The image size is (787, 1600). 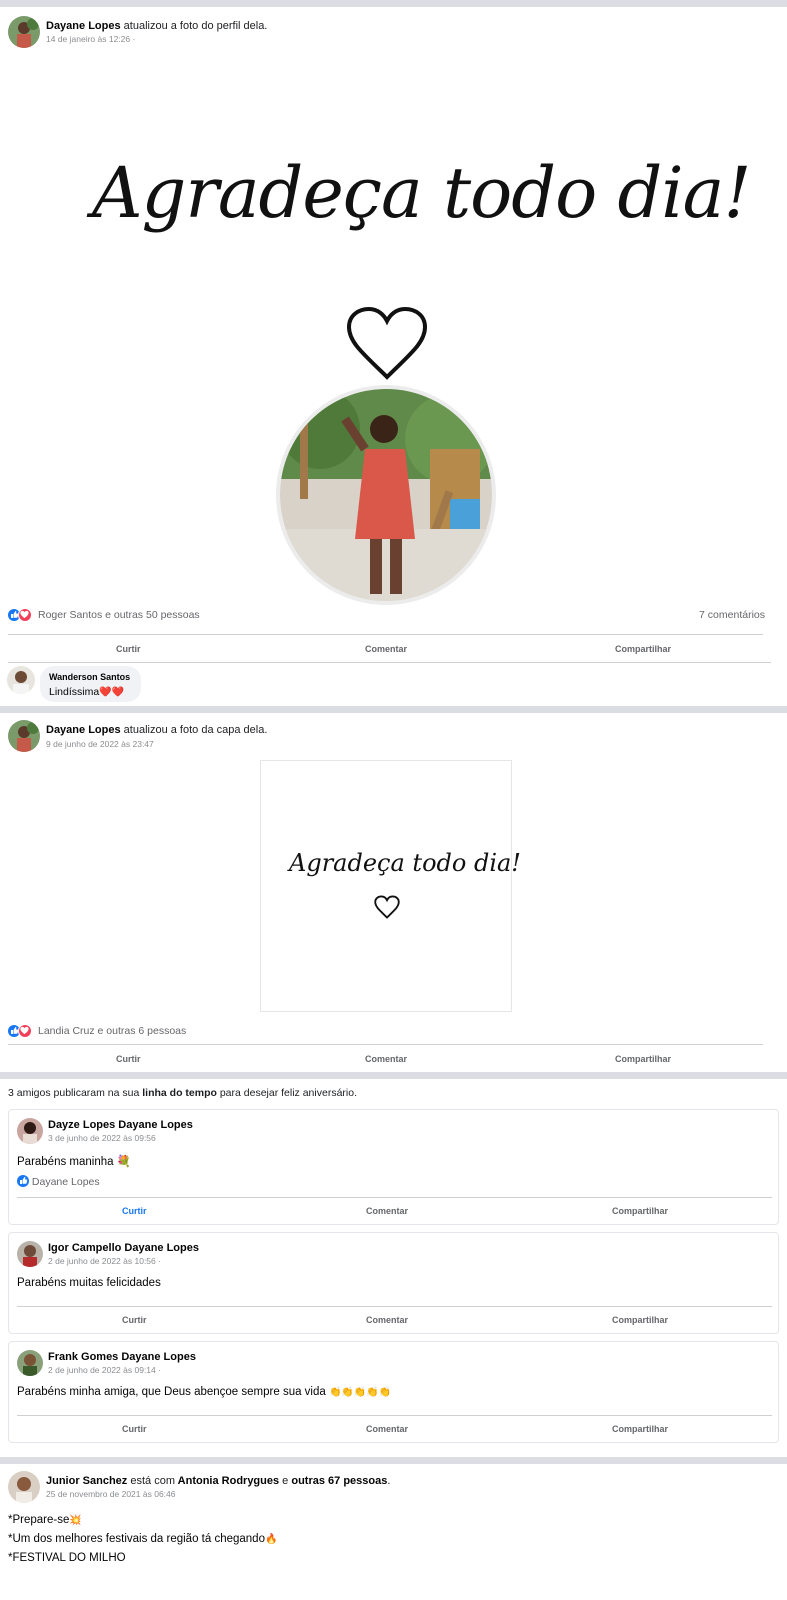 What do you see at coordinates (405, 863) in the screenshot?
I see `cover-script-title: Agradeça todo dia!` at bounding box center [405, 863].